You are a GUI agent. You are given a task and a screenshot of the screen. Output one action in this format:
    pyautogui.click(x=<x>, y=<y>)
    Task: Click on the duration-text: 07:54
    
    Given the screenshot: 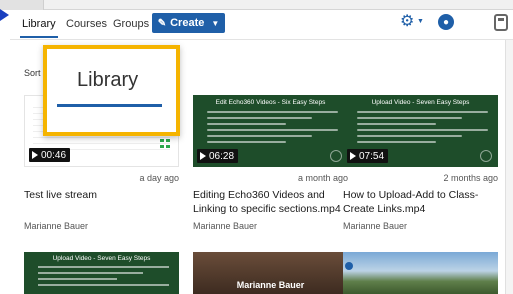 What is the action you would take?
    pyautogui.click(x=372, y=156)
    